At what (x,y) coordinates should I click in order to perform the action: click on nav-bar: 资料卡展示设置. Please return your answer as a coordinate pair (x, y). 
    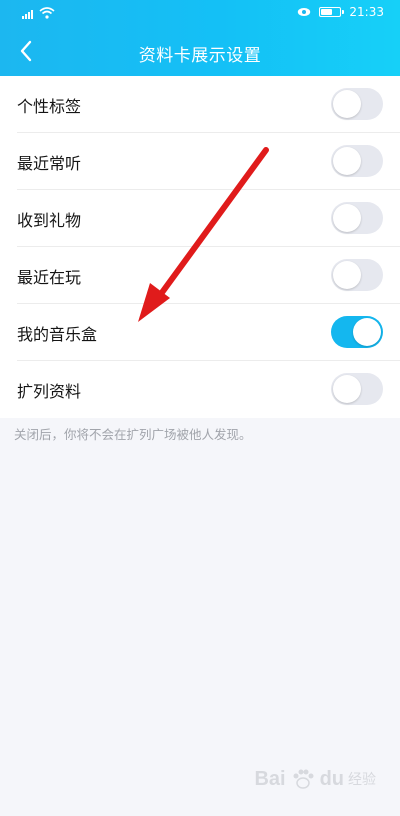
    Looking at the image, I should click on (200, 51).